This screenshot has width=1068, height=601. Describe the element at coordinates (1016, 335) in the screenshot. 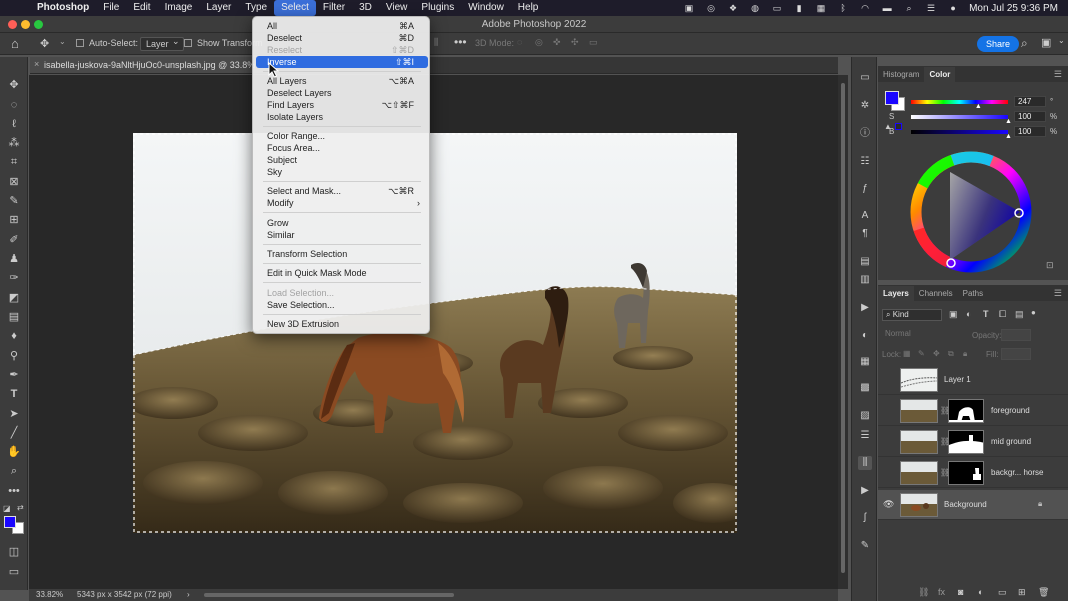

I see `opacity-field` at that location.